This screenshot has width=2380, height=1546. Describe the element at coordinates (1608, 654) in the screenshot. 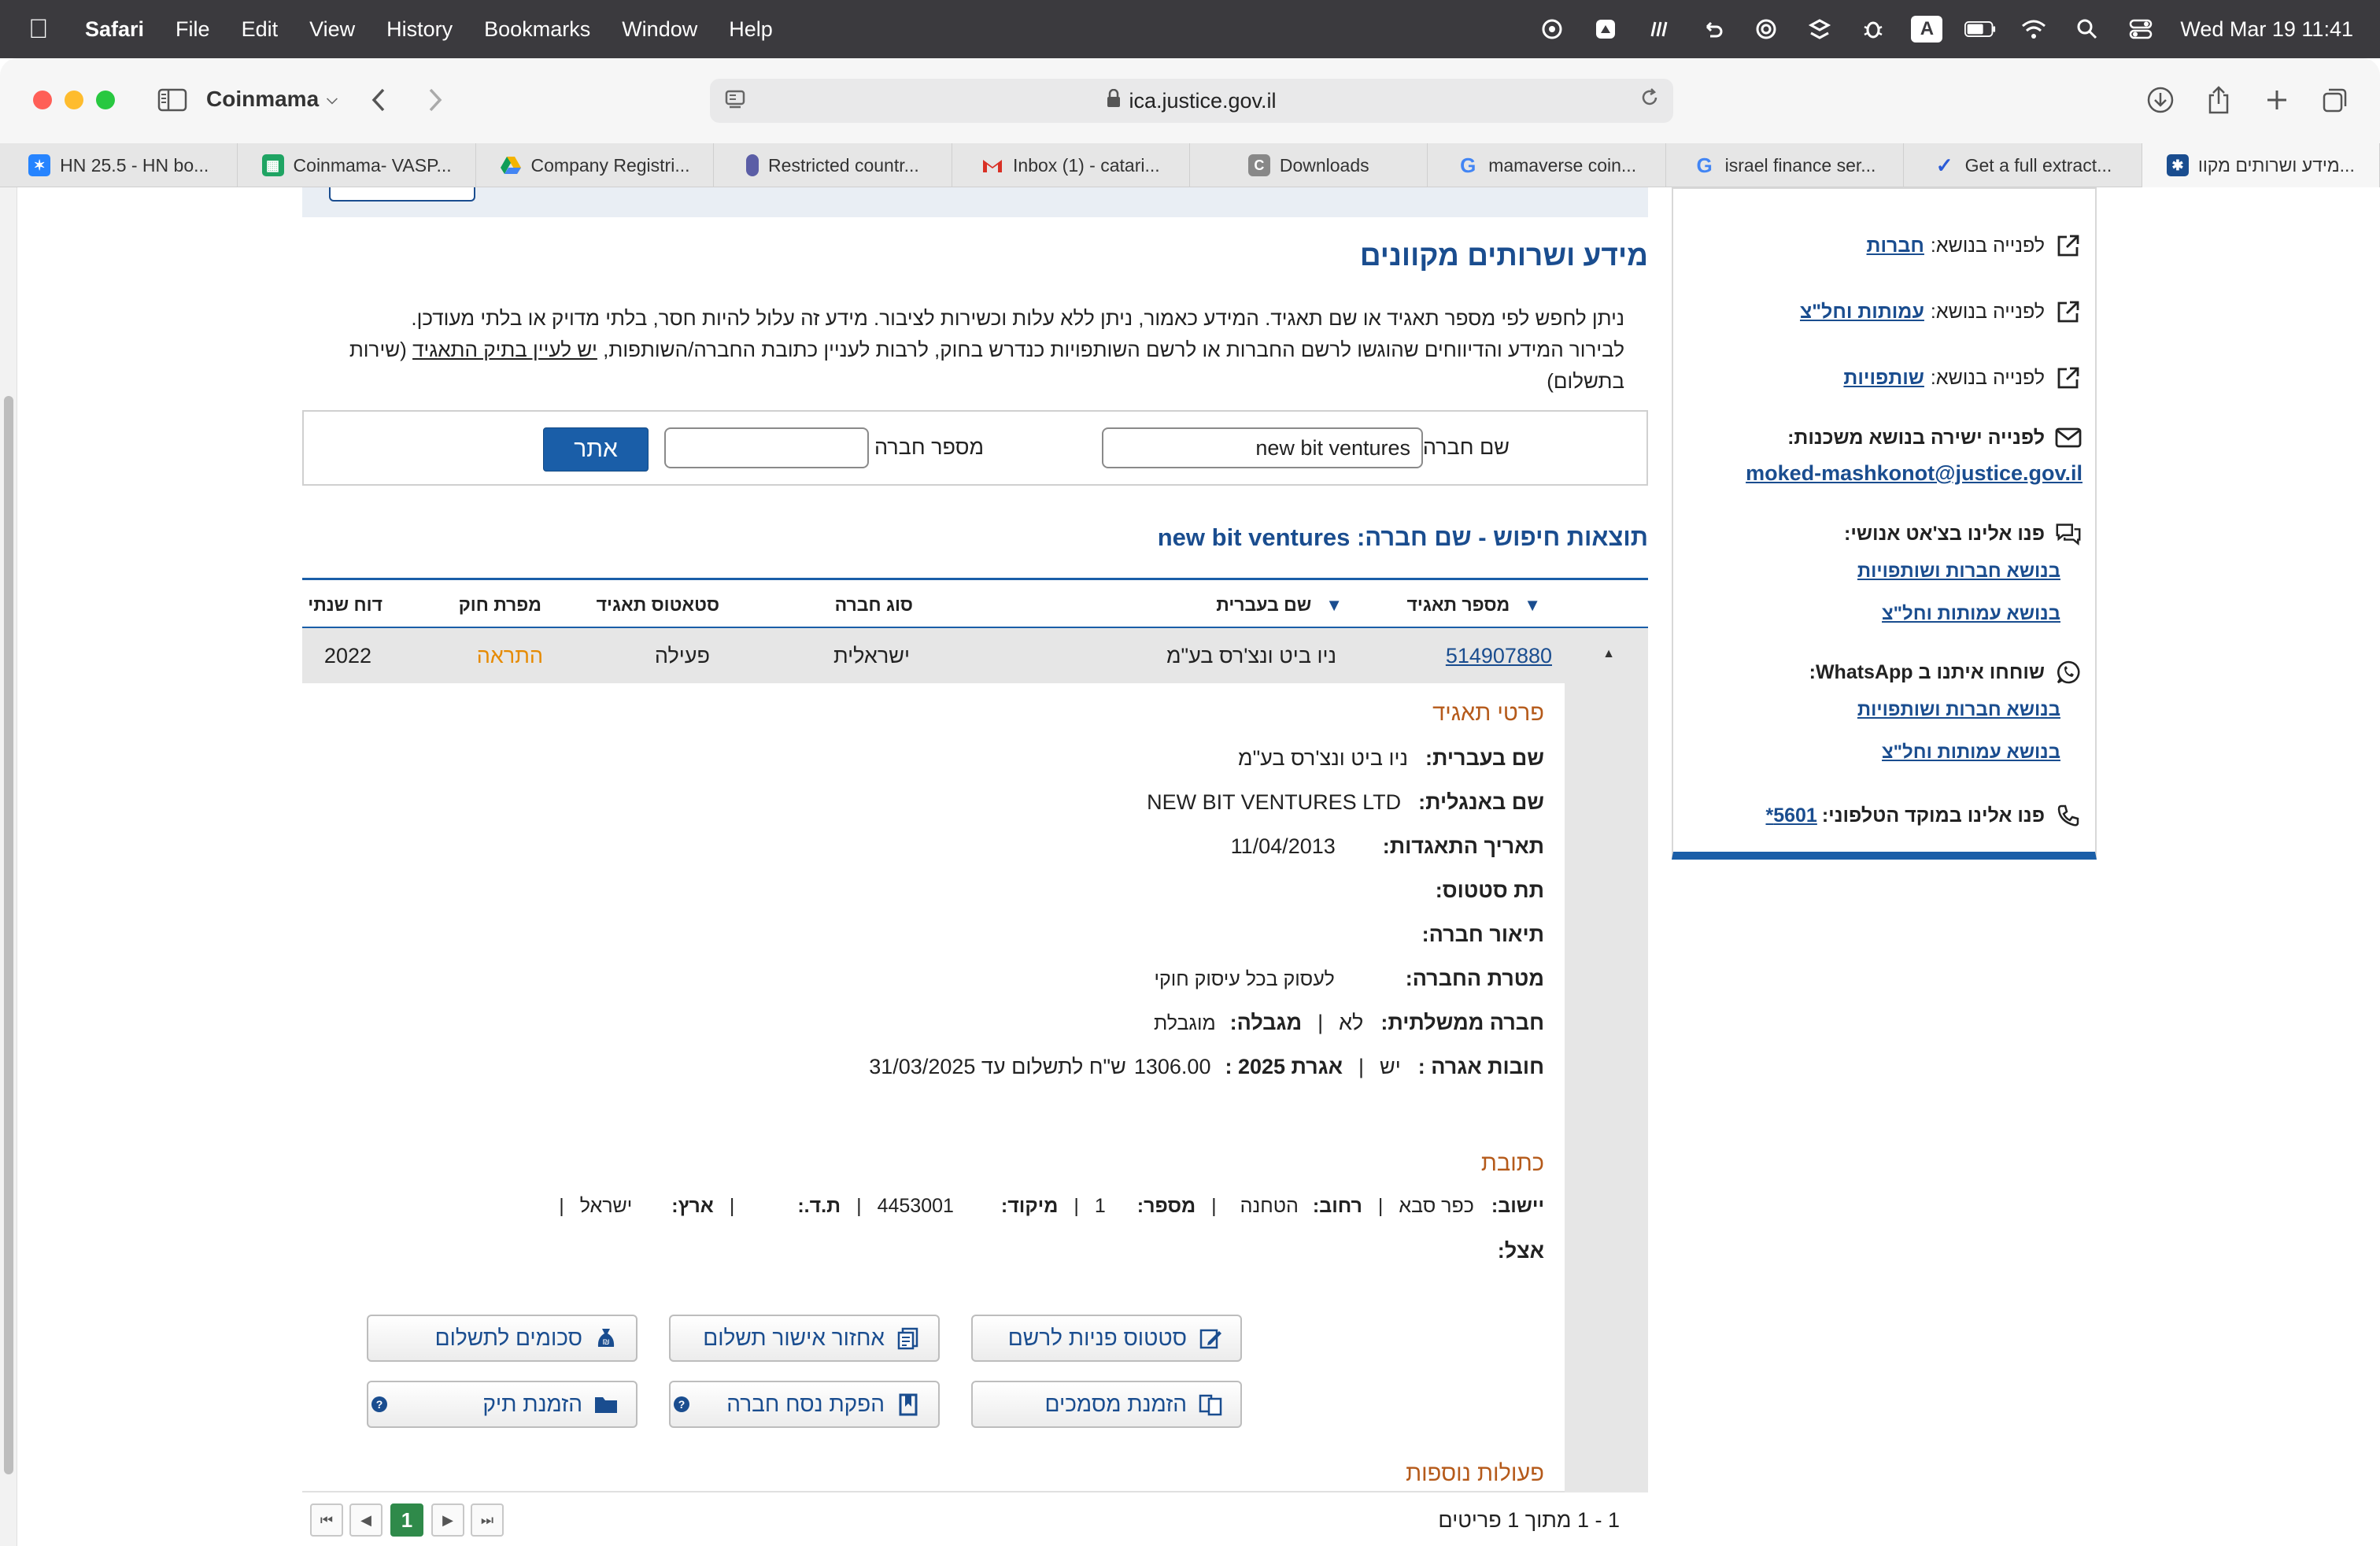

I see `row-expander-icon: ▲` at that location.